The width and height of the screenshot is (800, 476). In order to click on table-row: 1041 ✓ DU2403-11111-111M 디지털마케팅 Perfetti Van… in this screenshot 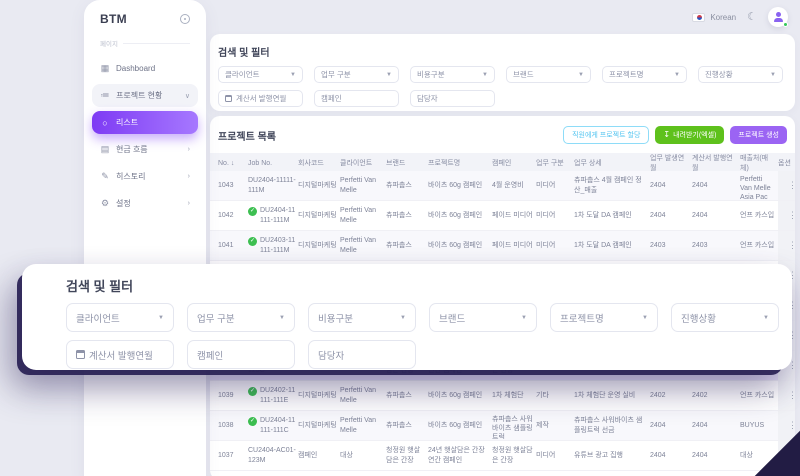, I will do `click(502, 246)`.